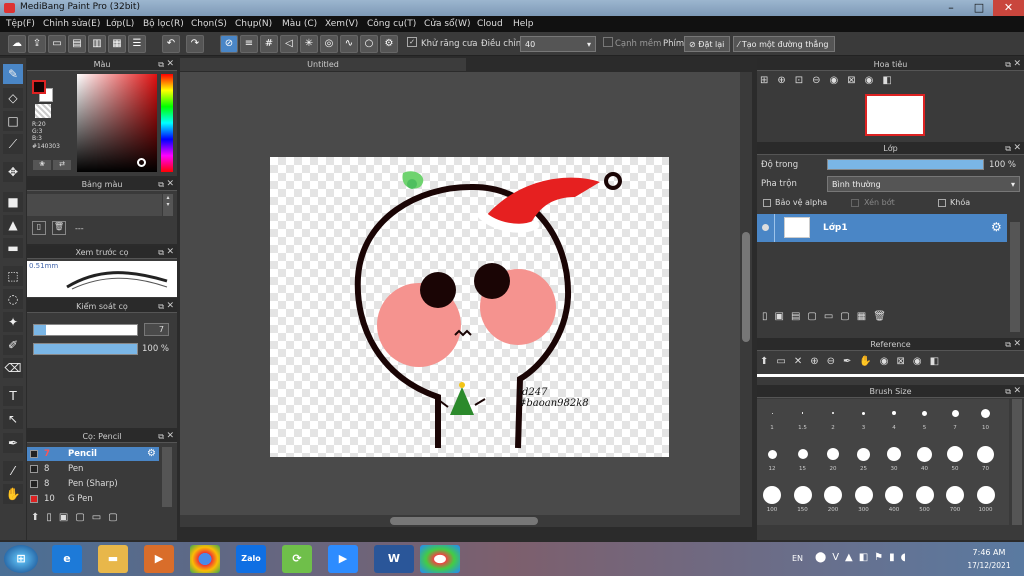 Image resolution: width=1024 pixels, height=576 pixels. I want to click on menu-tools: Công cụ(T), so click(391, 24).